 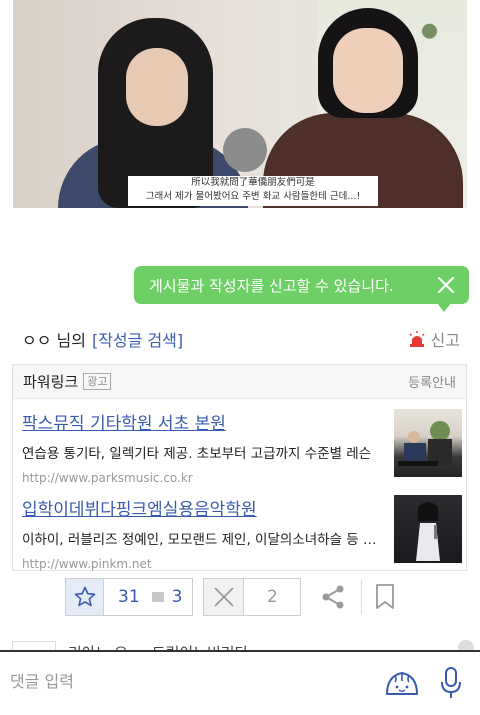 What do you see at coordinates (177, 597) in the screenshot?
I see `comment-count: 3` at bounding box center [177, 597].